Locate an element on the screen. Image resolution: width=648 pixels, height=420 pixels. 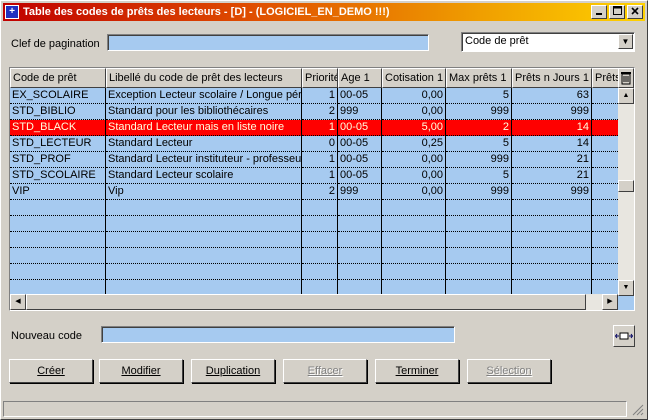
table-cell: STD_LECTEUR is located at coordinates (58, 144).